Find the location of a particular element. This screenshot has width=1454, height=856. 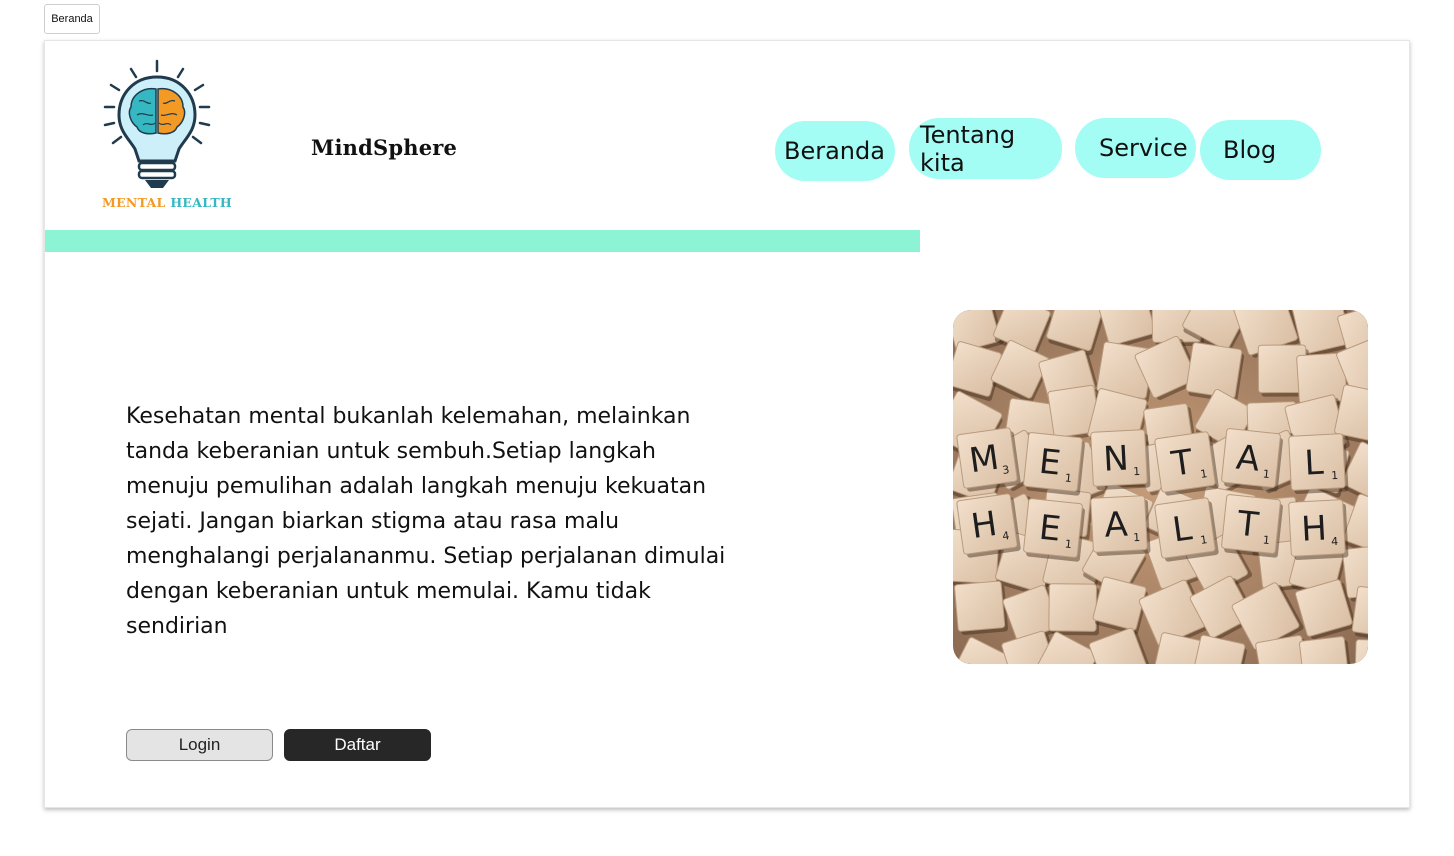

tile-letter: M is located at coordinates (984, 460).